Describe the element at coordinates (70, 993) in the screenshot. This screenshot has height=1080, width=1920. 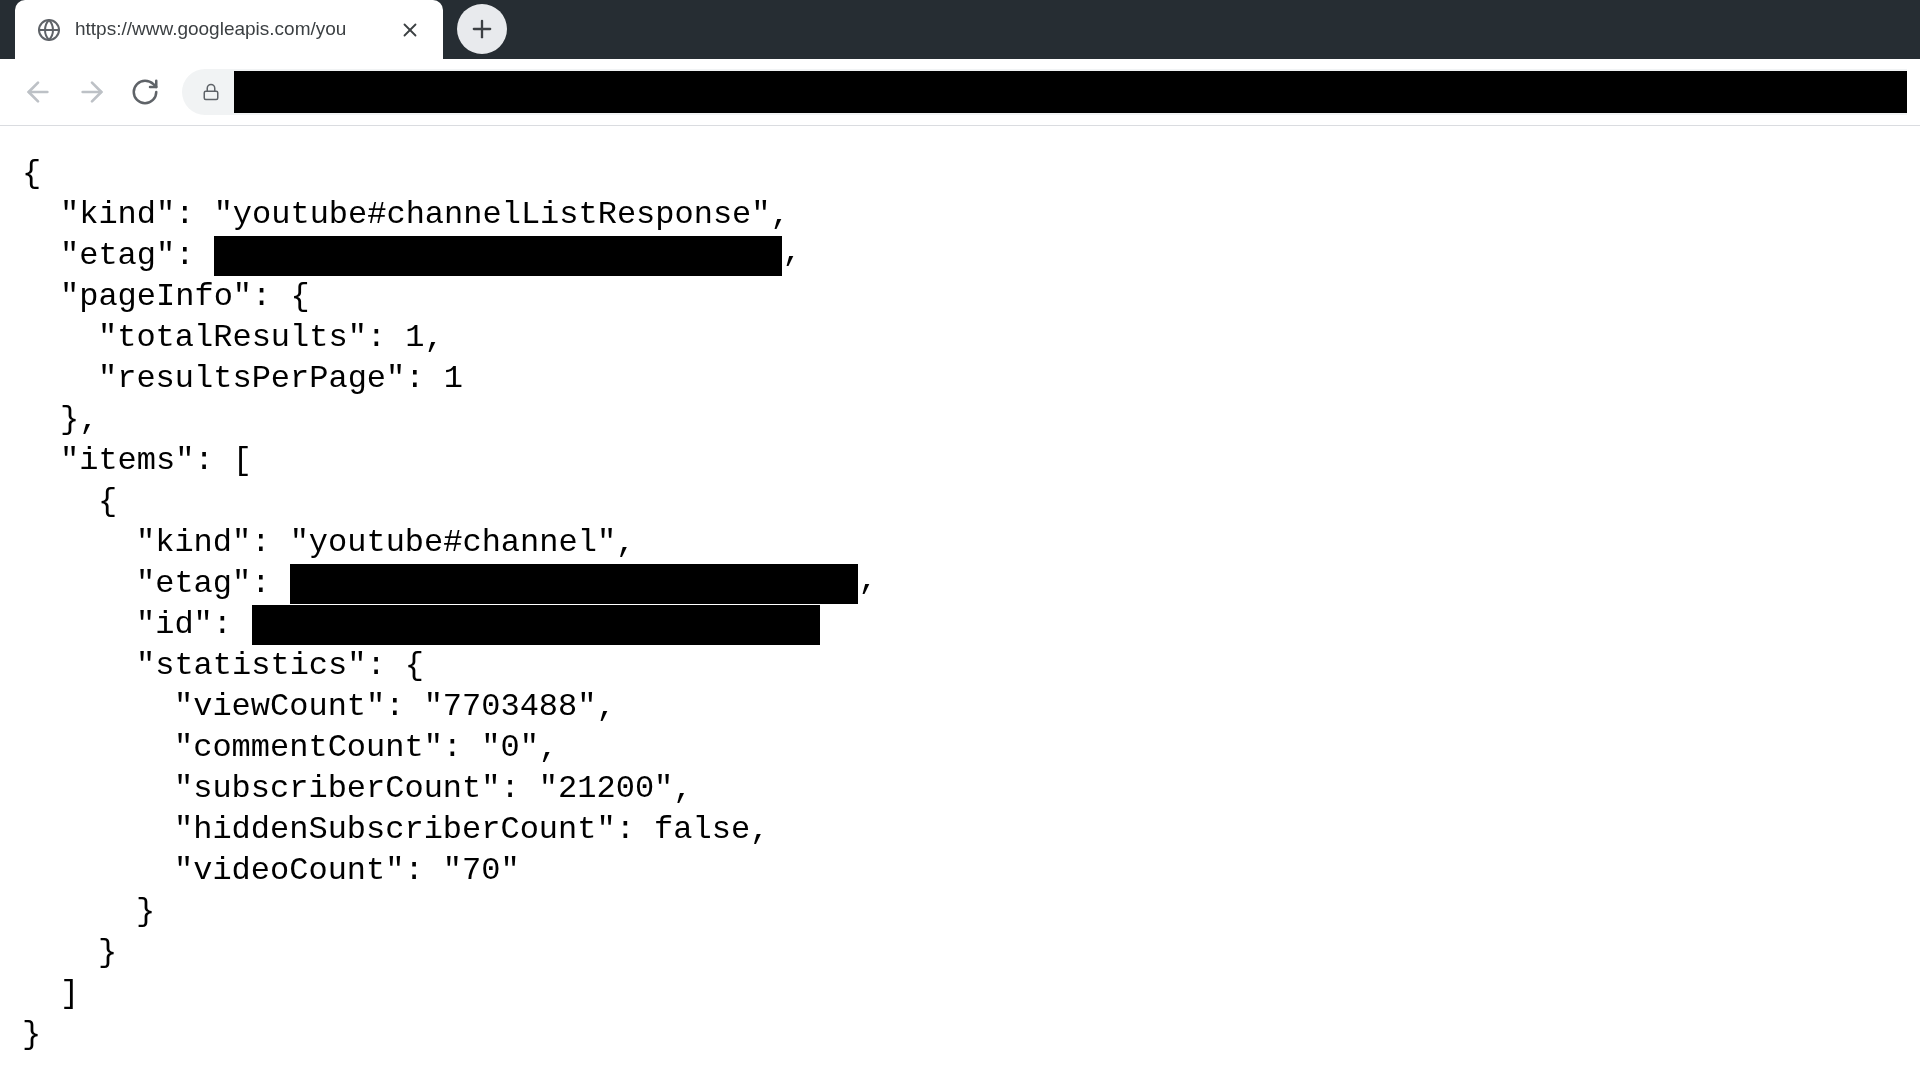
I see `code-line: ]` at that location.